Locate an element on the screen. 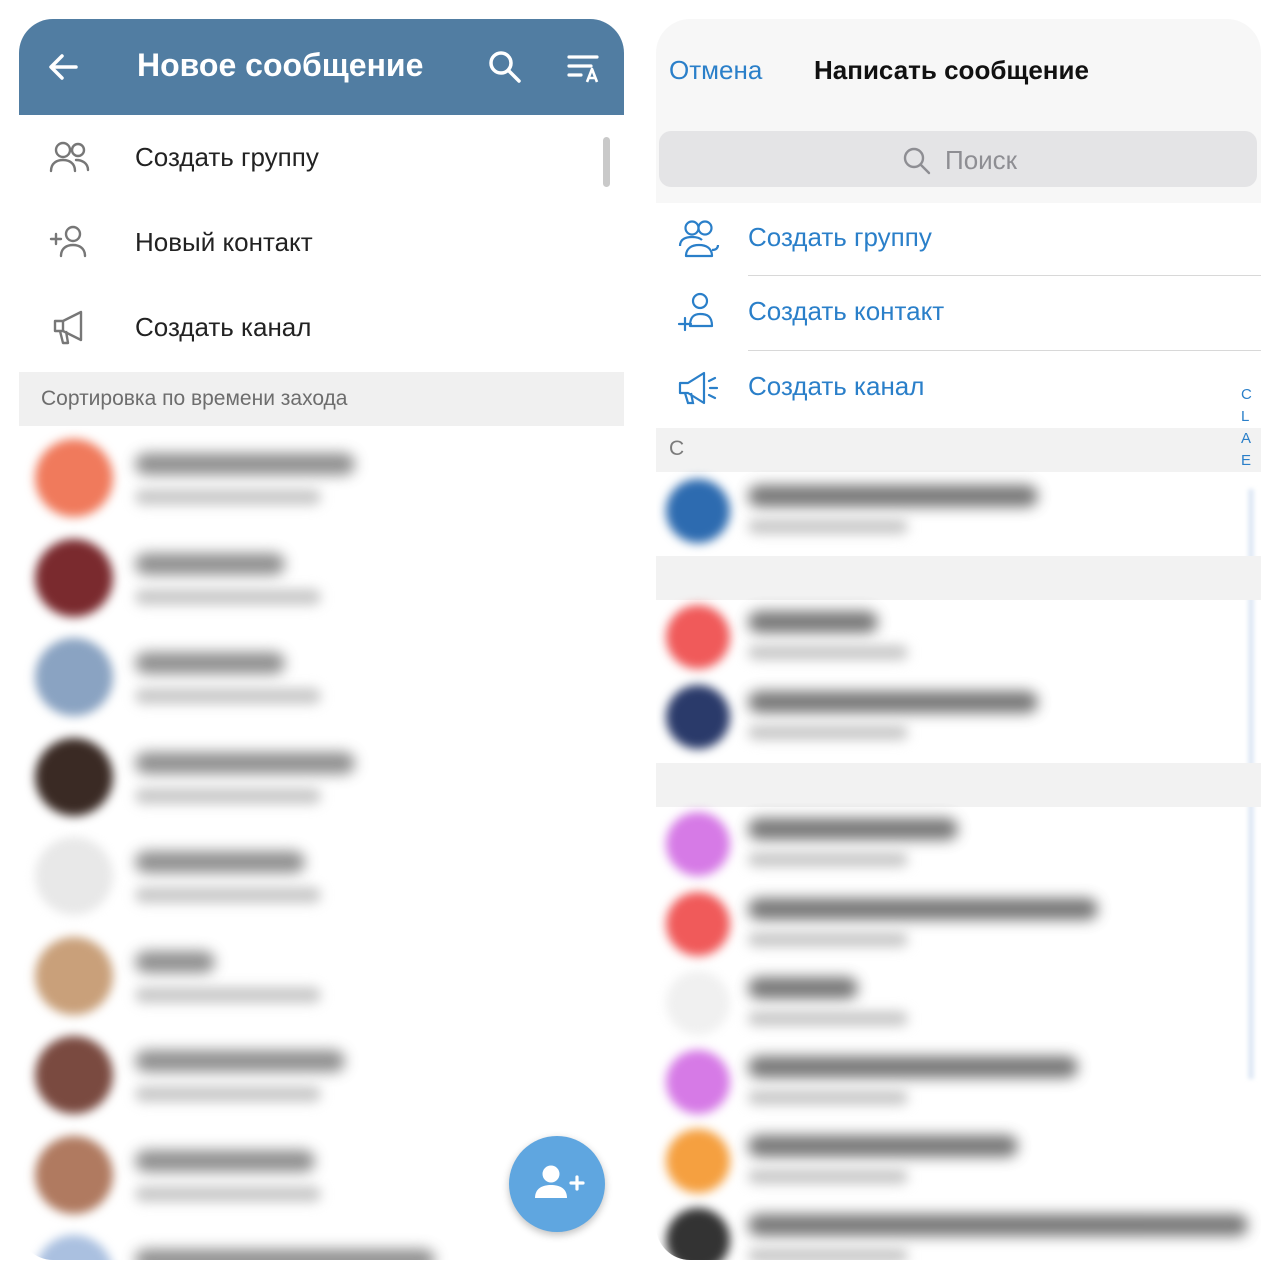  new-contact-label: Новый контакт is located at coordinates (224, 242).